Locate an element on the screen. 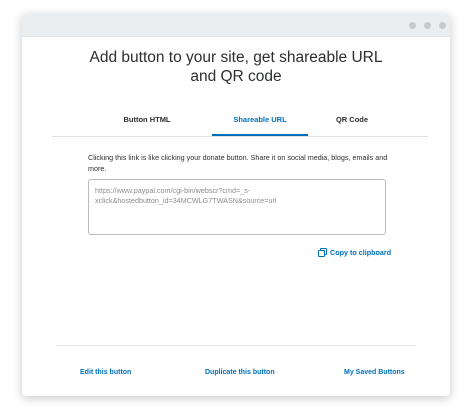 The width and height of the screenshot is (474, 415). duplicate-button-link: Duplicate this button is located at coordinates (240, 372).